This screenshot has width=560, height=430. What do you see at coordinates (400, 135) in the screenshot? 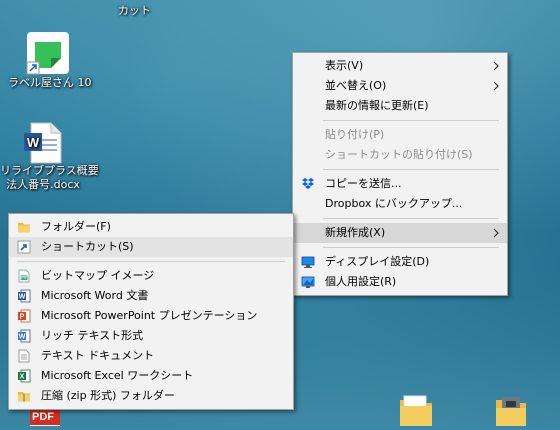
I see `menu-item-paste: 貼り付け(P)` at bounding box center [400, 135].